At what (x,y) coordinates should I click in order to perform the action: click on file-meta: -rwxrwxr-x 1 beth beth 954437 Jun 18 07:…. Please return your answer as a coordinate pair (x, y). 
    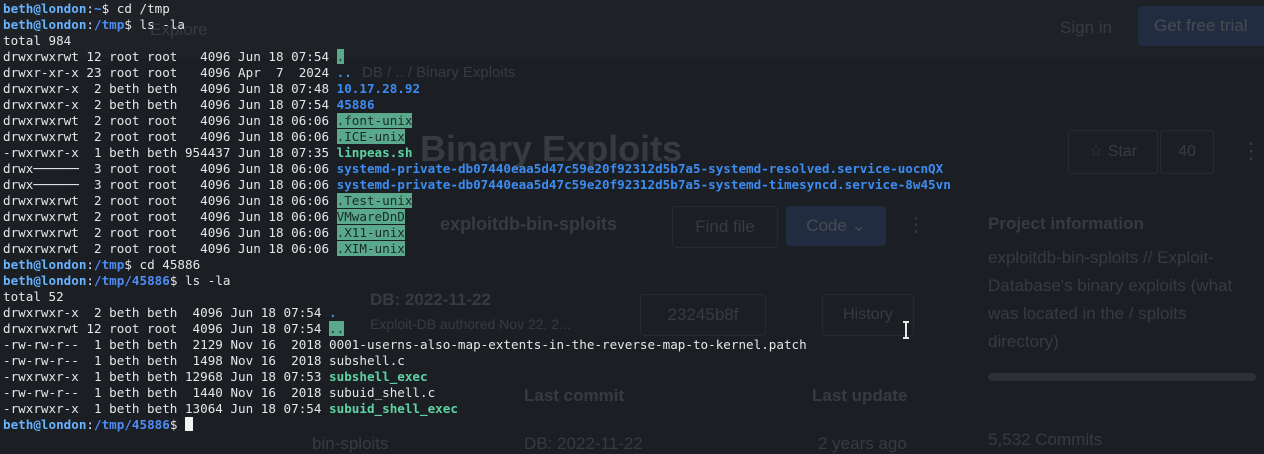
    Looking at the image, I should click on (170, 152).